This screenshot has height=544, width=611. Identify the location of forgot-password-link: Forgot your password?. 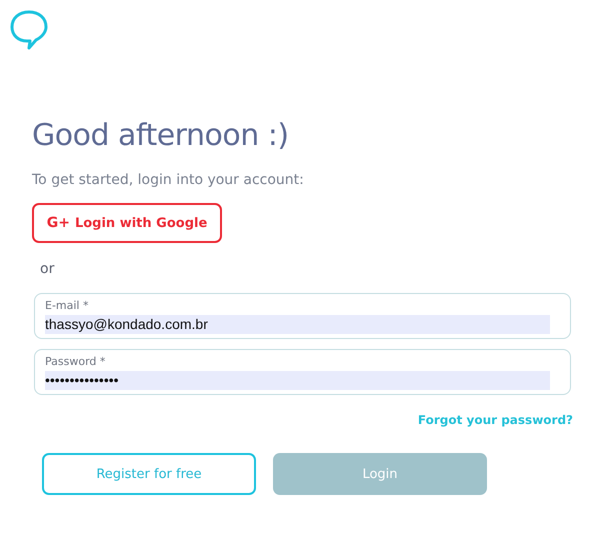
(495, 420).